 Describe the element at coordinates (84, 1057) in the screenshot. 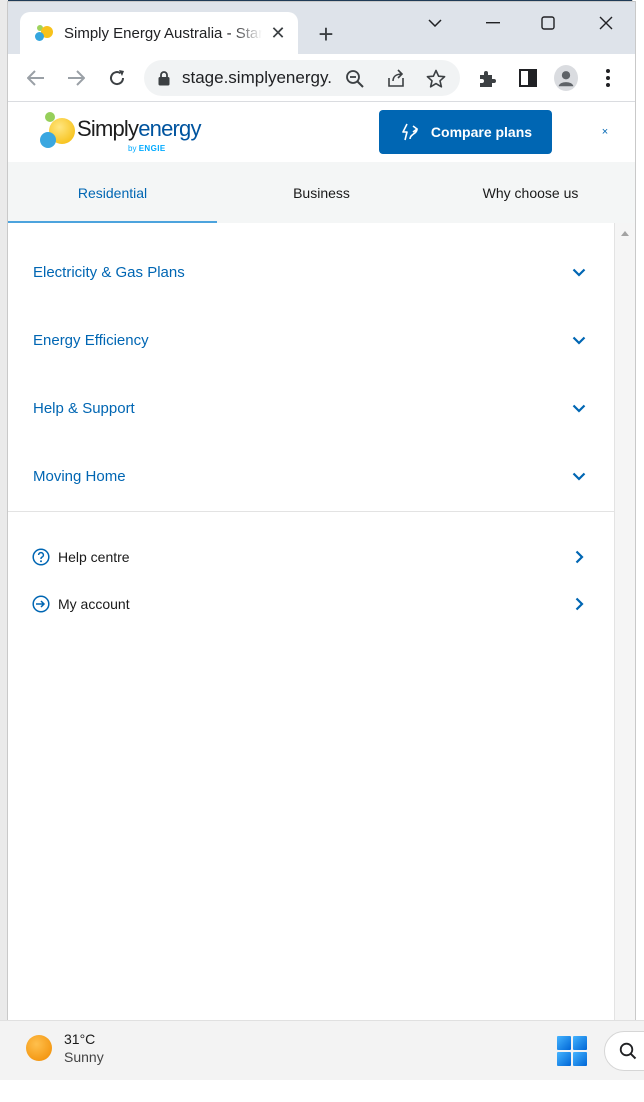

I see `weather-condition: Sunny` at that location.